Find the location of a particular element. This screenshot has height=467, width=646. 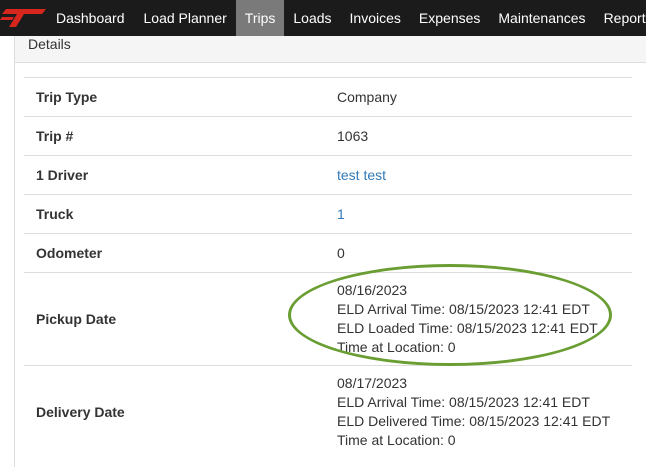

delivery-date-value: 08/17/2023 is located at coordinates (372, 383).